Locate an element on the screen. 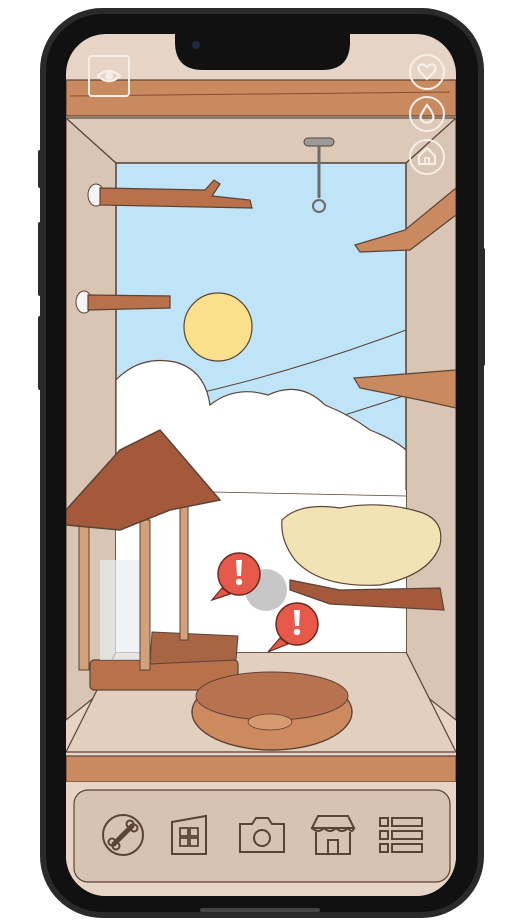 Image resolution: width=521 pixels, height=924 pixels. water-button is located at coordinates (427, 114).